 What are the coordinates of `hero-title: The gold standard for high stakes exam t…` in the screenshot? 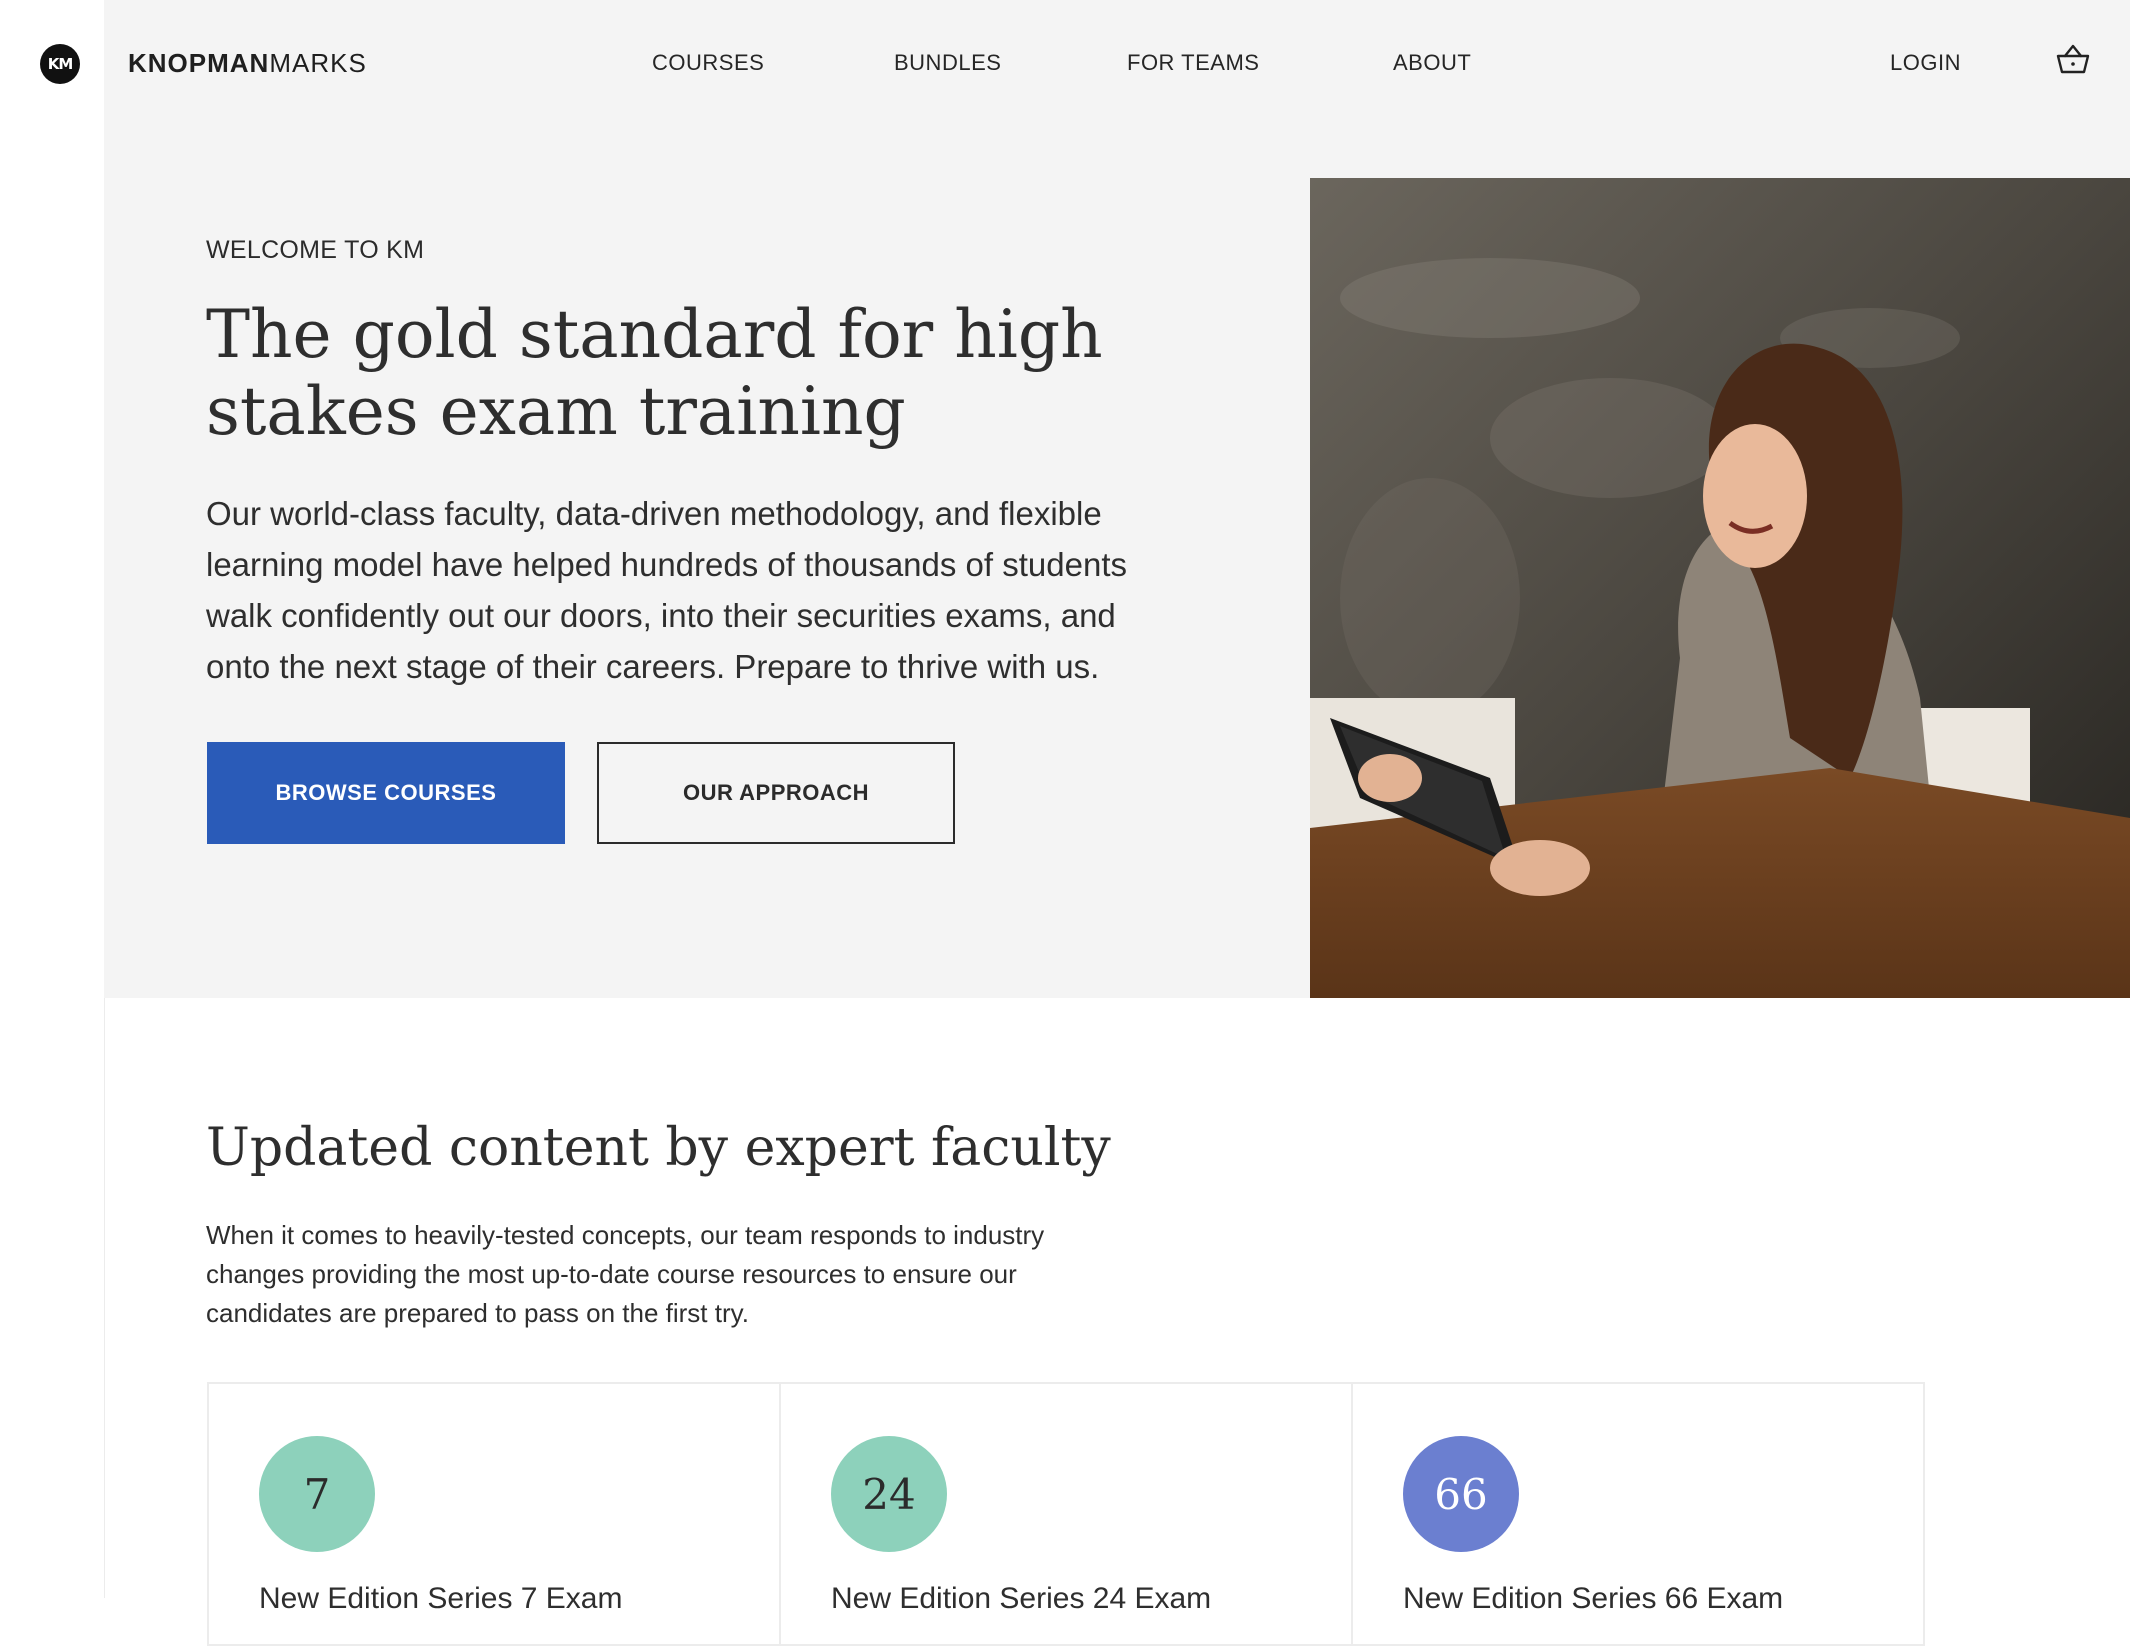 It's located at (654, 373).